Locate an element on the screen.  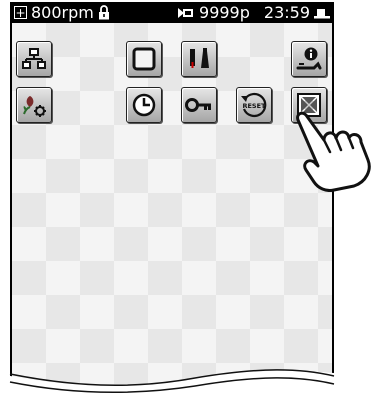
needle-presser-icon is located at coordinates (199, 58).